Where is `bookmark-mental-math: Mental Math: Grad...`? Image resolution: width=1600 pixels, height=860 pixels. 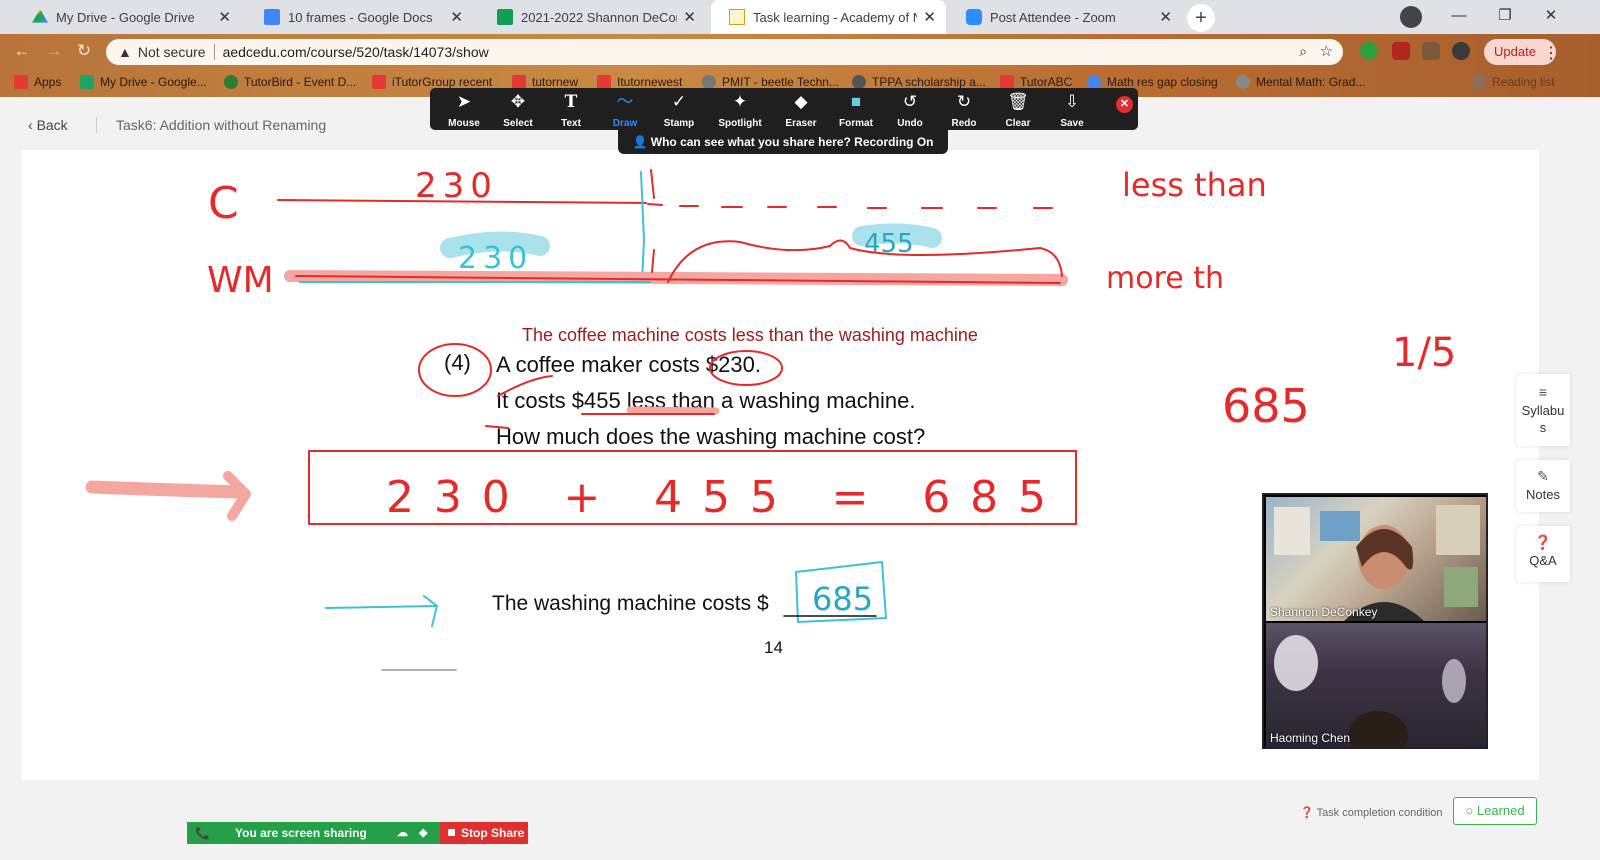 bookmark-mental-math: Mental Math: Grad... is located at coordinates (1300, 82).